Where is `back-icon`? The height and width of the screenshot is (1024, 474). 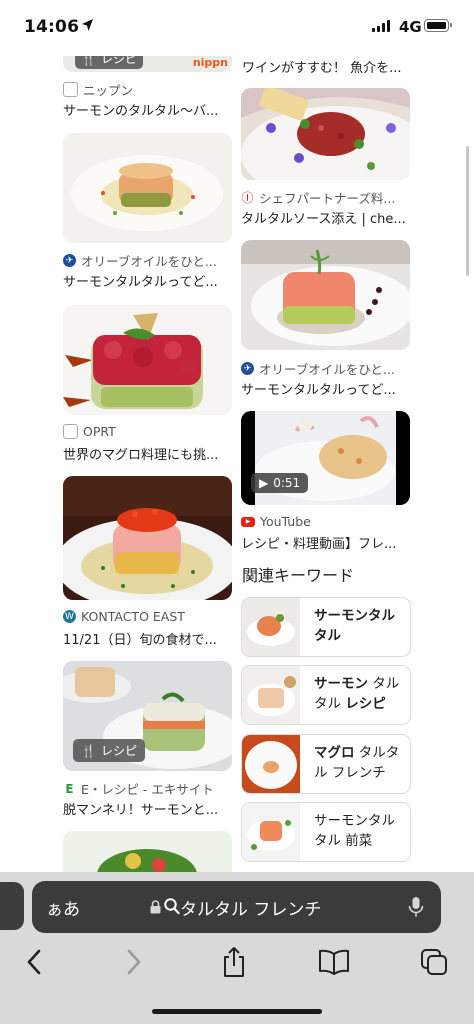 back-icon is located at coordinates (34, 962).